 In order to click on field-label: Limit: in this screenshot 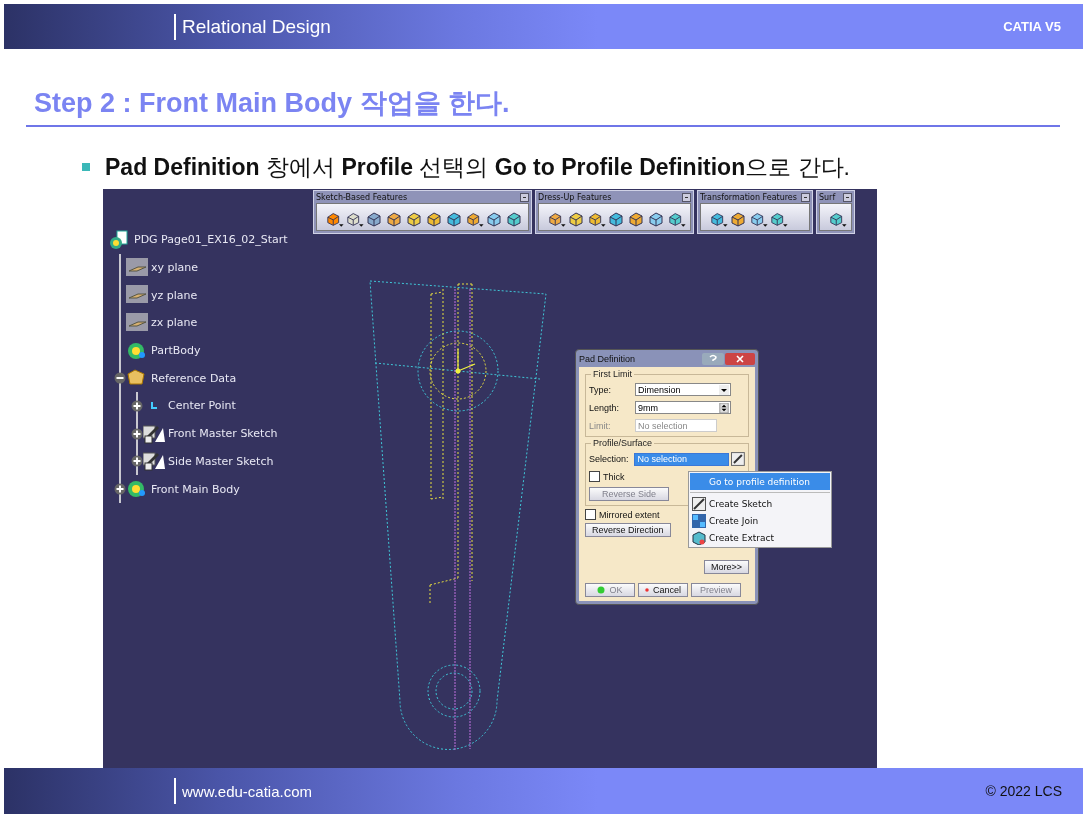, I will do `click(600, 425)`.